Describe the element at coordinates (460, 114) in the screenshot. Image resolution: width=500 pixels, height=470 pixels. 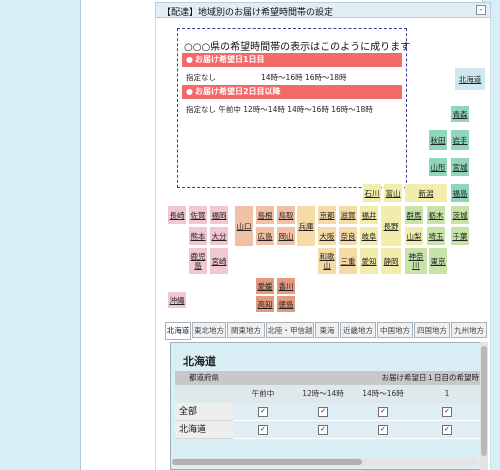
I see `pref-aomori: 青森` at that location.